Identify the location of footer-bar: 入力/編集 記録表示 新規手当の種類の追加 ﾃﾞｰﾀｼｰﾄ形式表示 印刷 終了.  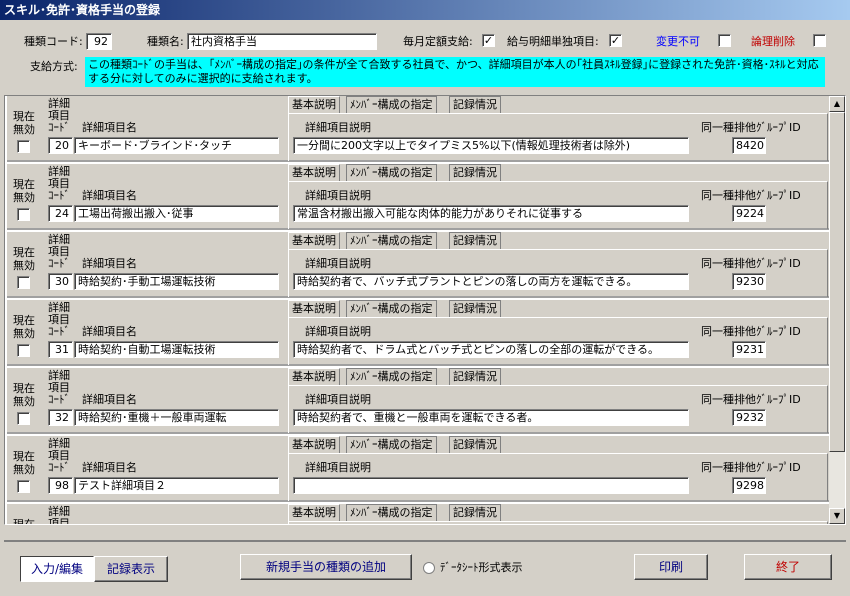
(425, 566).